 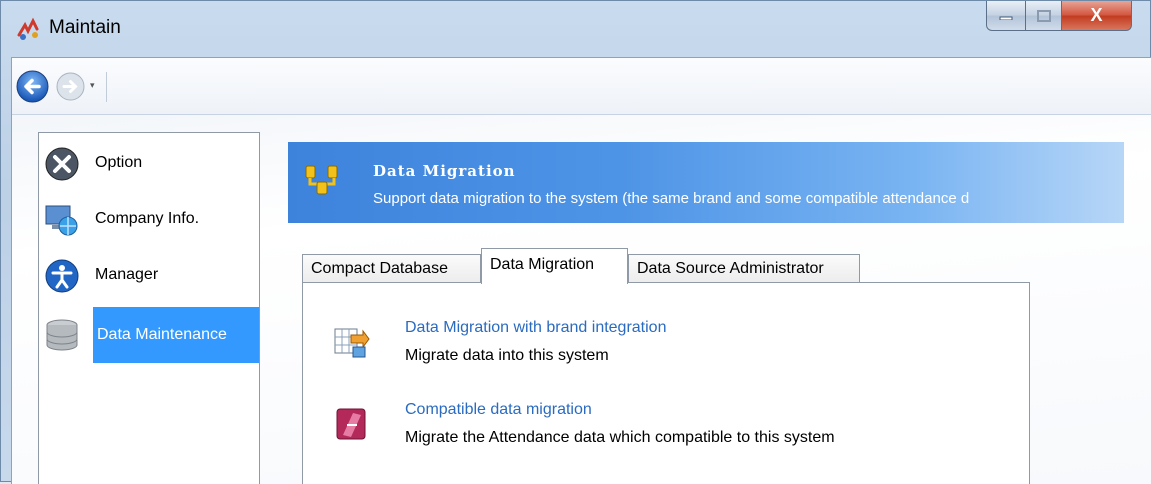 I want to click on database-icon, so click(x=62, y=335).